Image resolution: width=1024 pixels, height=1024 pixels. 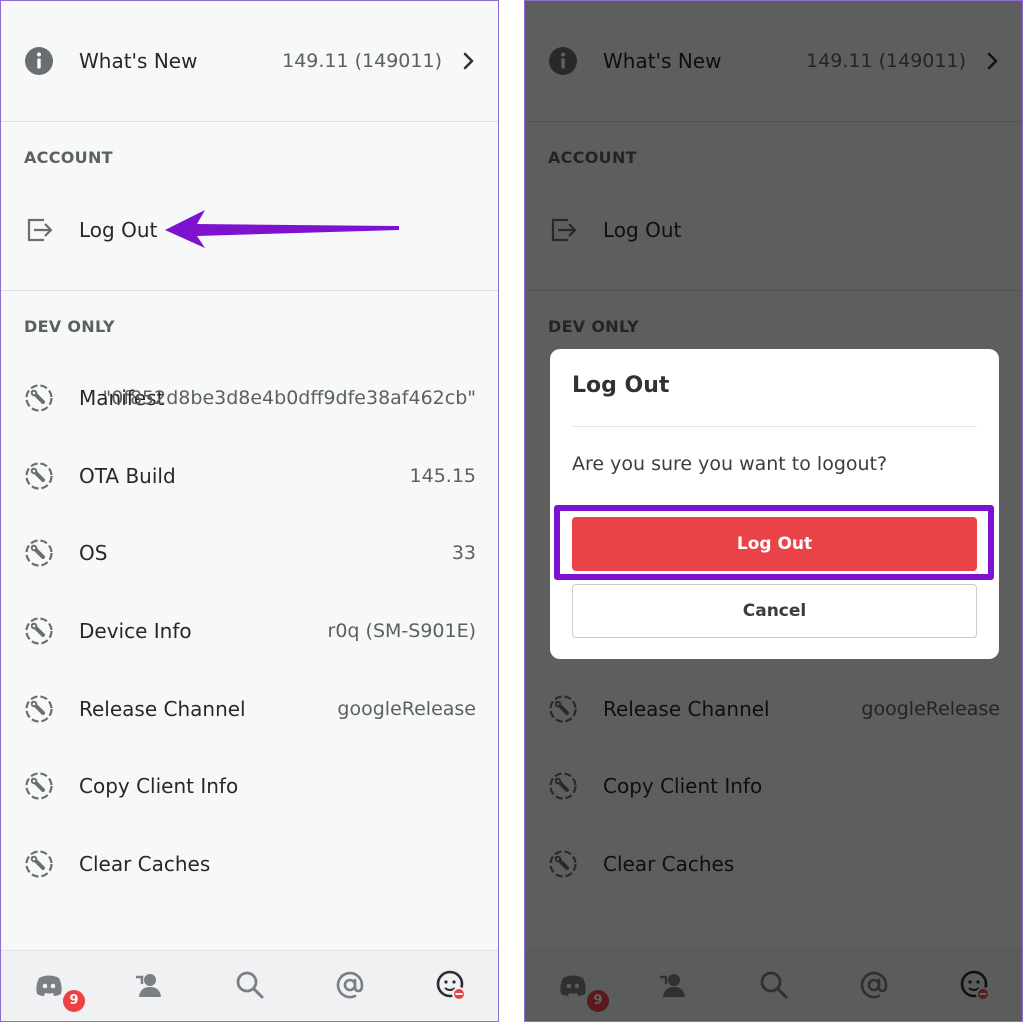 What do you see at coordinates (350, 985) in the screenshot?
I see `mentions-icon` at bounding box center [350, 985].